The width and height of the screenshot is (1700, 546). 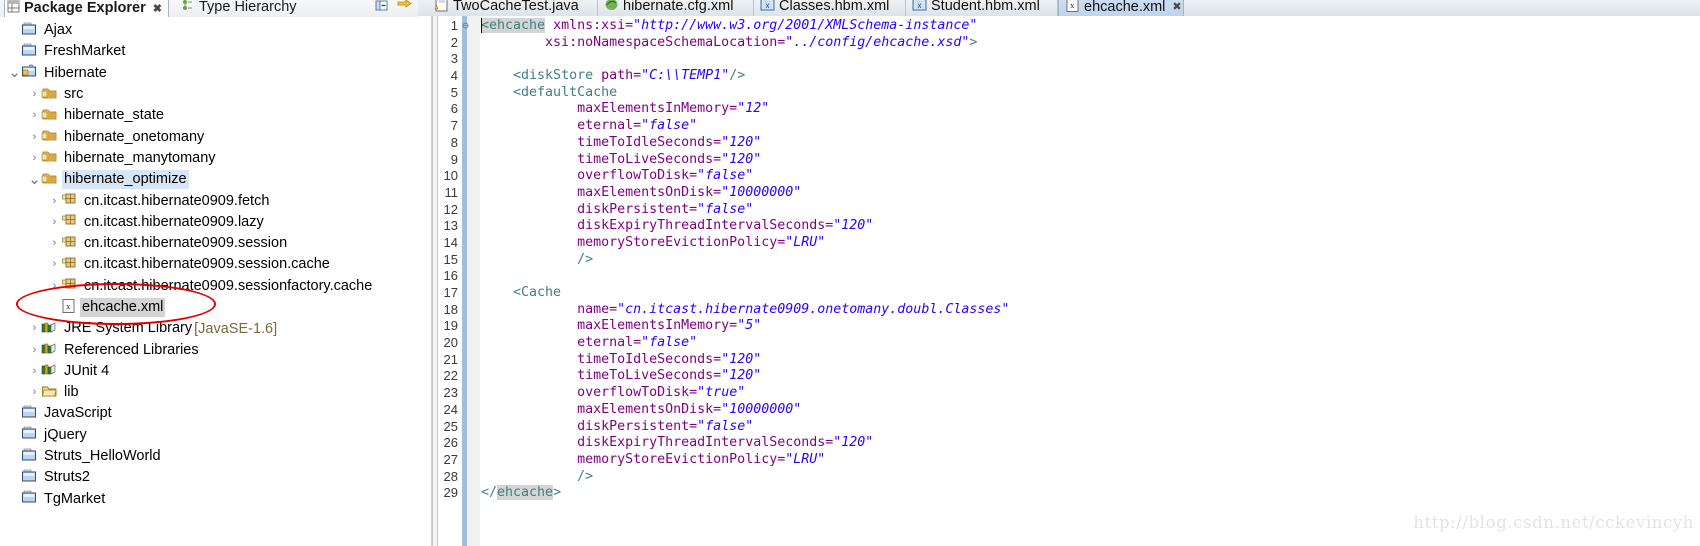 What do you see at coordinates (450, 259) in the screenshot?
I see `line-number: 15` at bounding box center [450, 259].